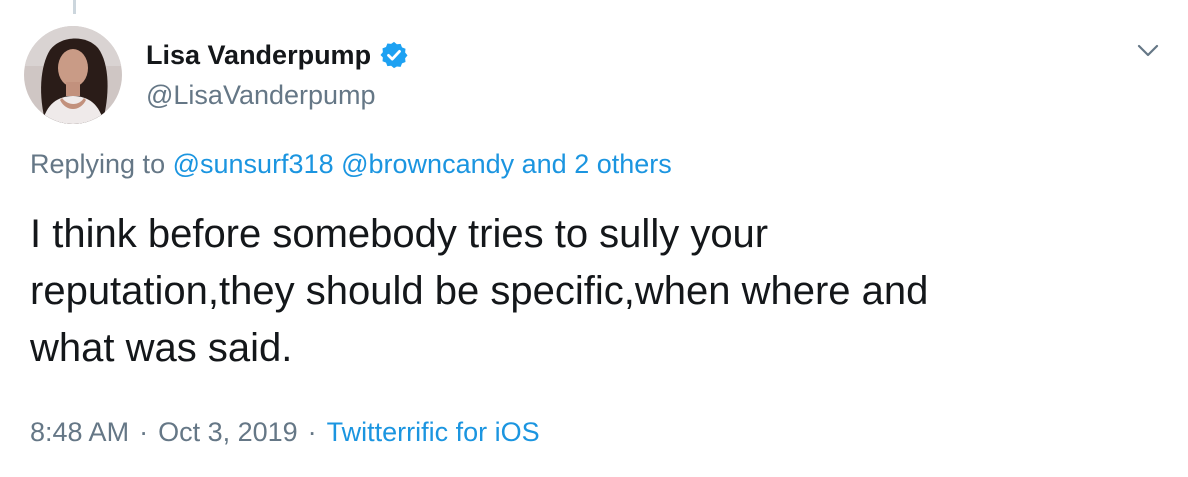 The image size is (1188, 477). I want to click on avatar, so click(73, 75).